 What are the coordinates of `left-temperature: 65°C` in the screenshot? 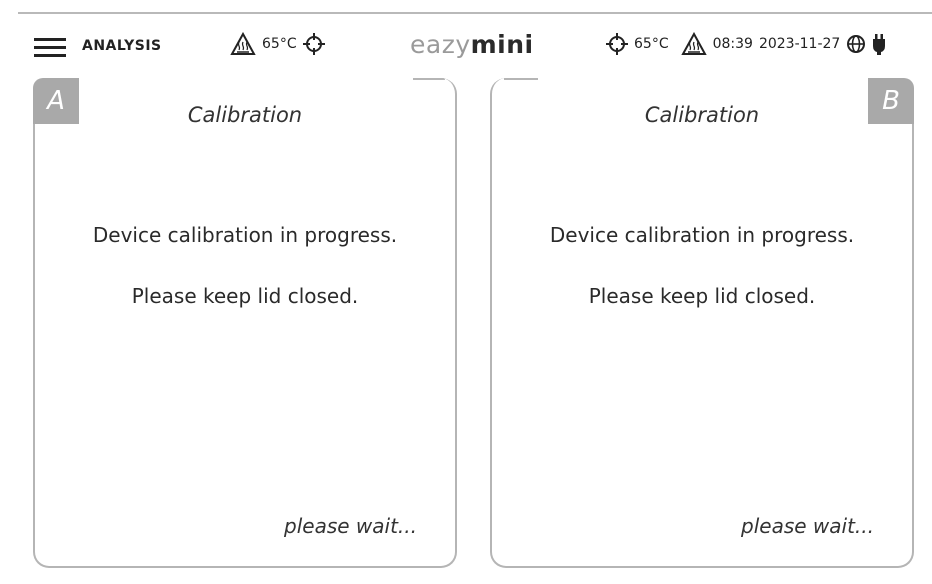 It's located at (279, 44).